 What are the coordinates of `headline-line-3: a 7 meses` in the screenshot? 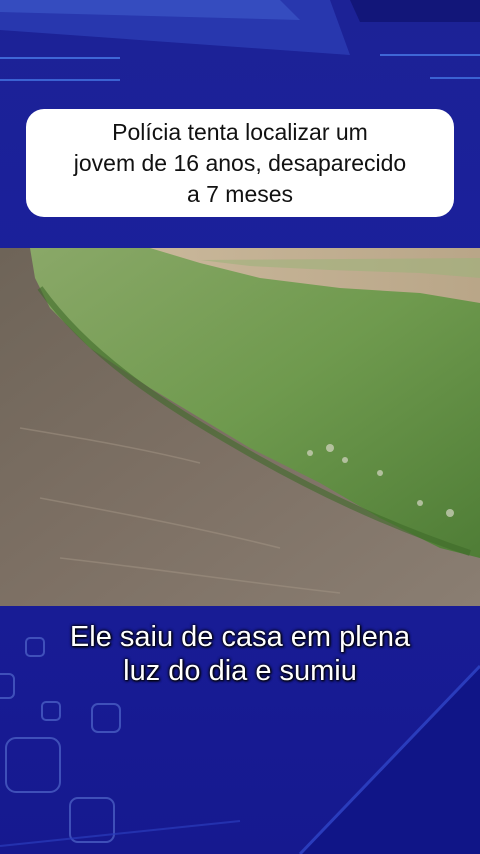 It's located at (240, 193).